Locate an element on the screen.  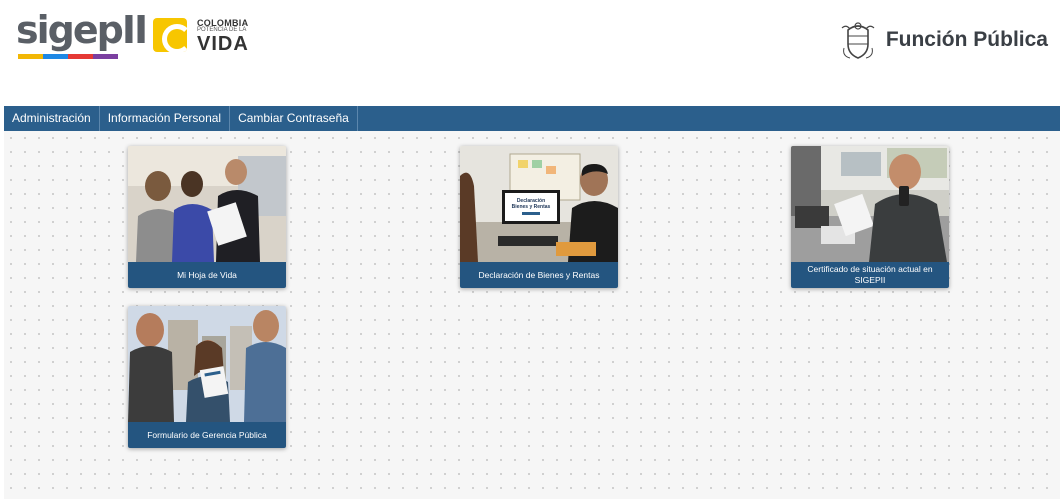
person-at-computer-photo: Declaración Bienes y Rentas is located at coordinates (539, 204).